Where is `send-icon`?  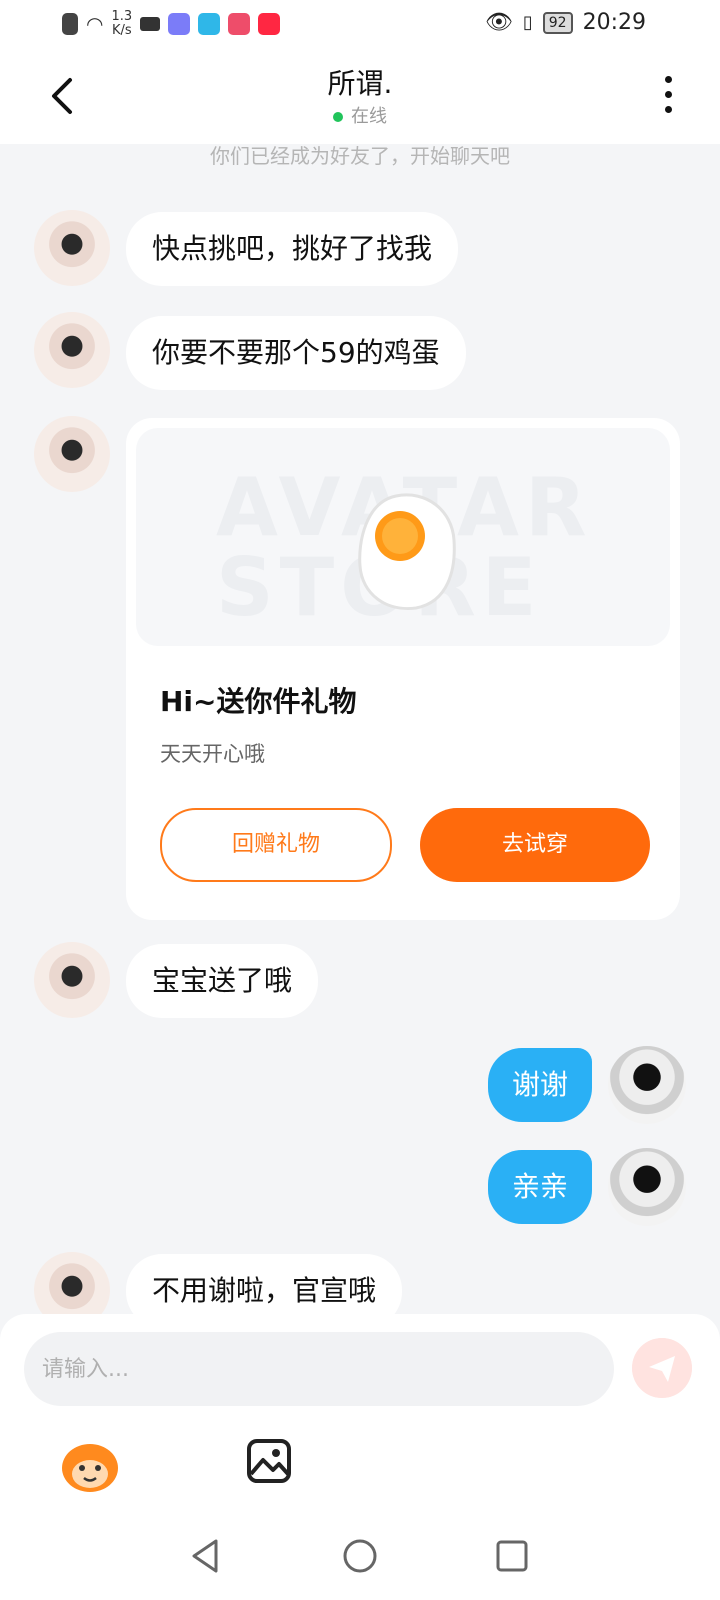
send-icon is located at coordinates (662, 1368).